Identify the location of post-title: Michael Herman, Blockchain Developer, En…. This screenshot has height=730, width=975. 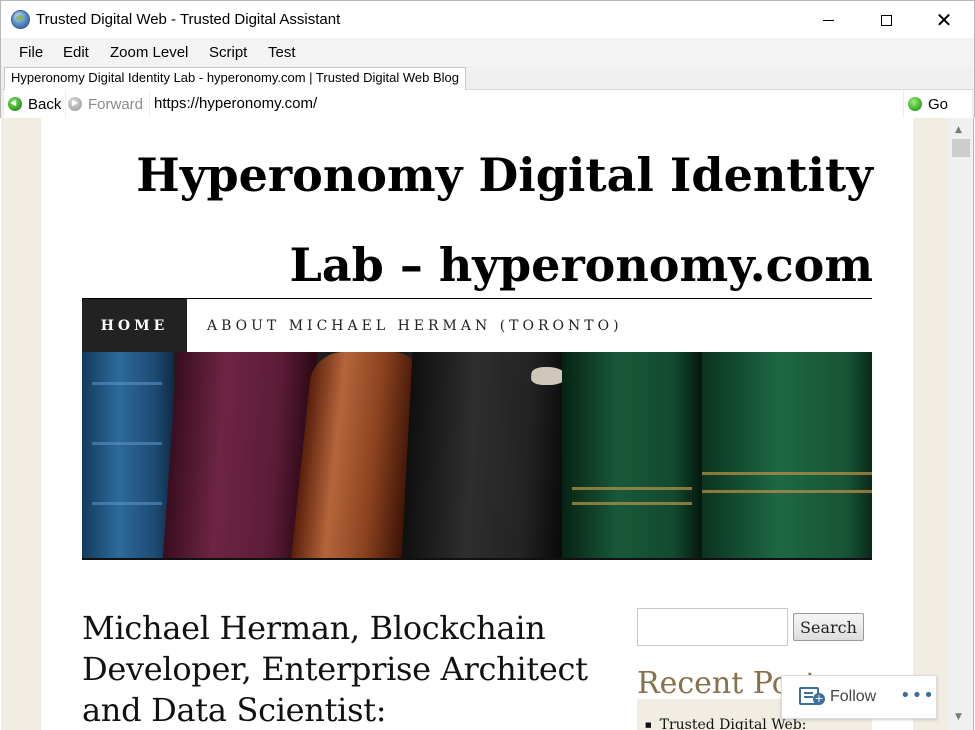
(347, 669).